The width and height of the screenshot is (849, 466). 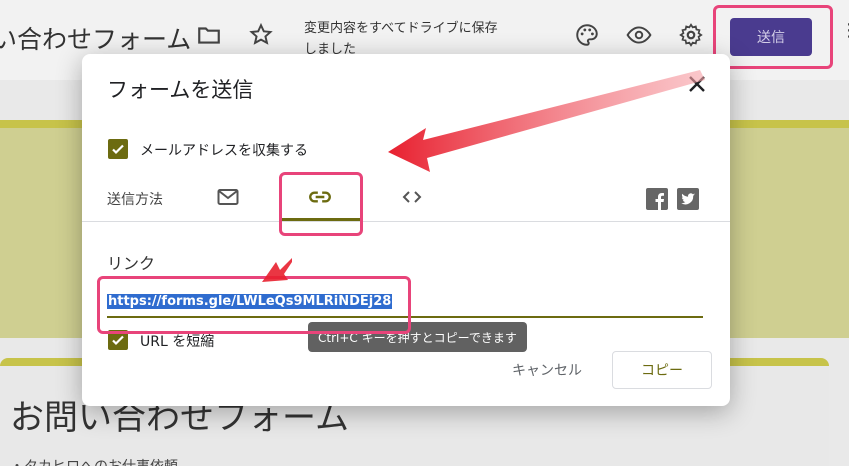 What do you see at coordinates (662, 370) in the screenshot?
I see `copy-button: コピー` at bounding box center [662, 370].